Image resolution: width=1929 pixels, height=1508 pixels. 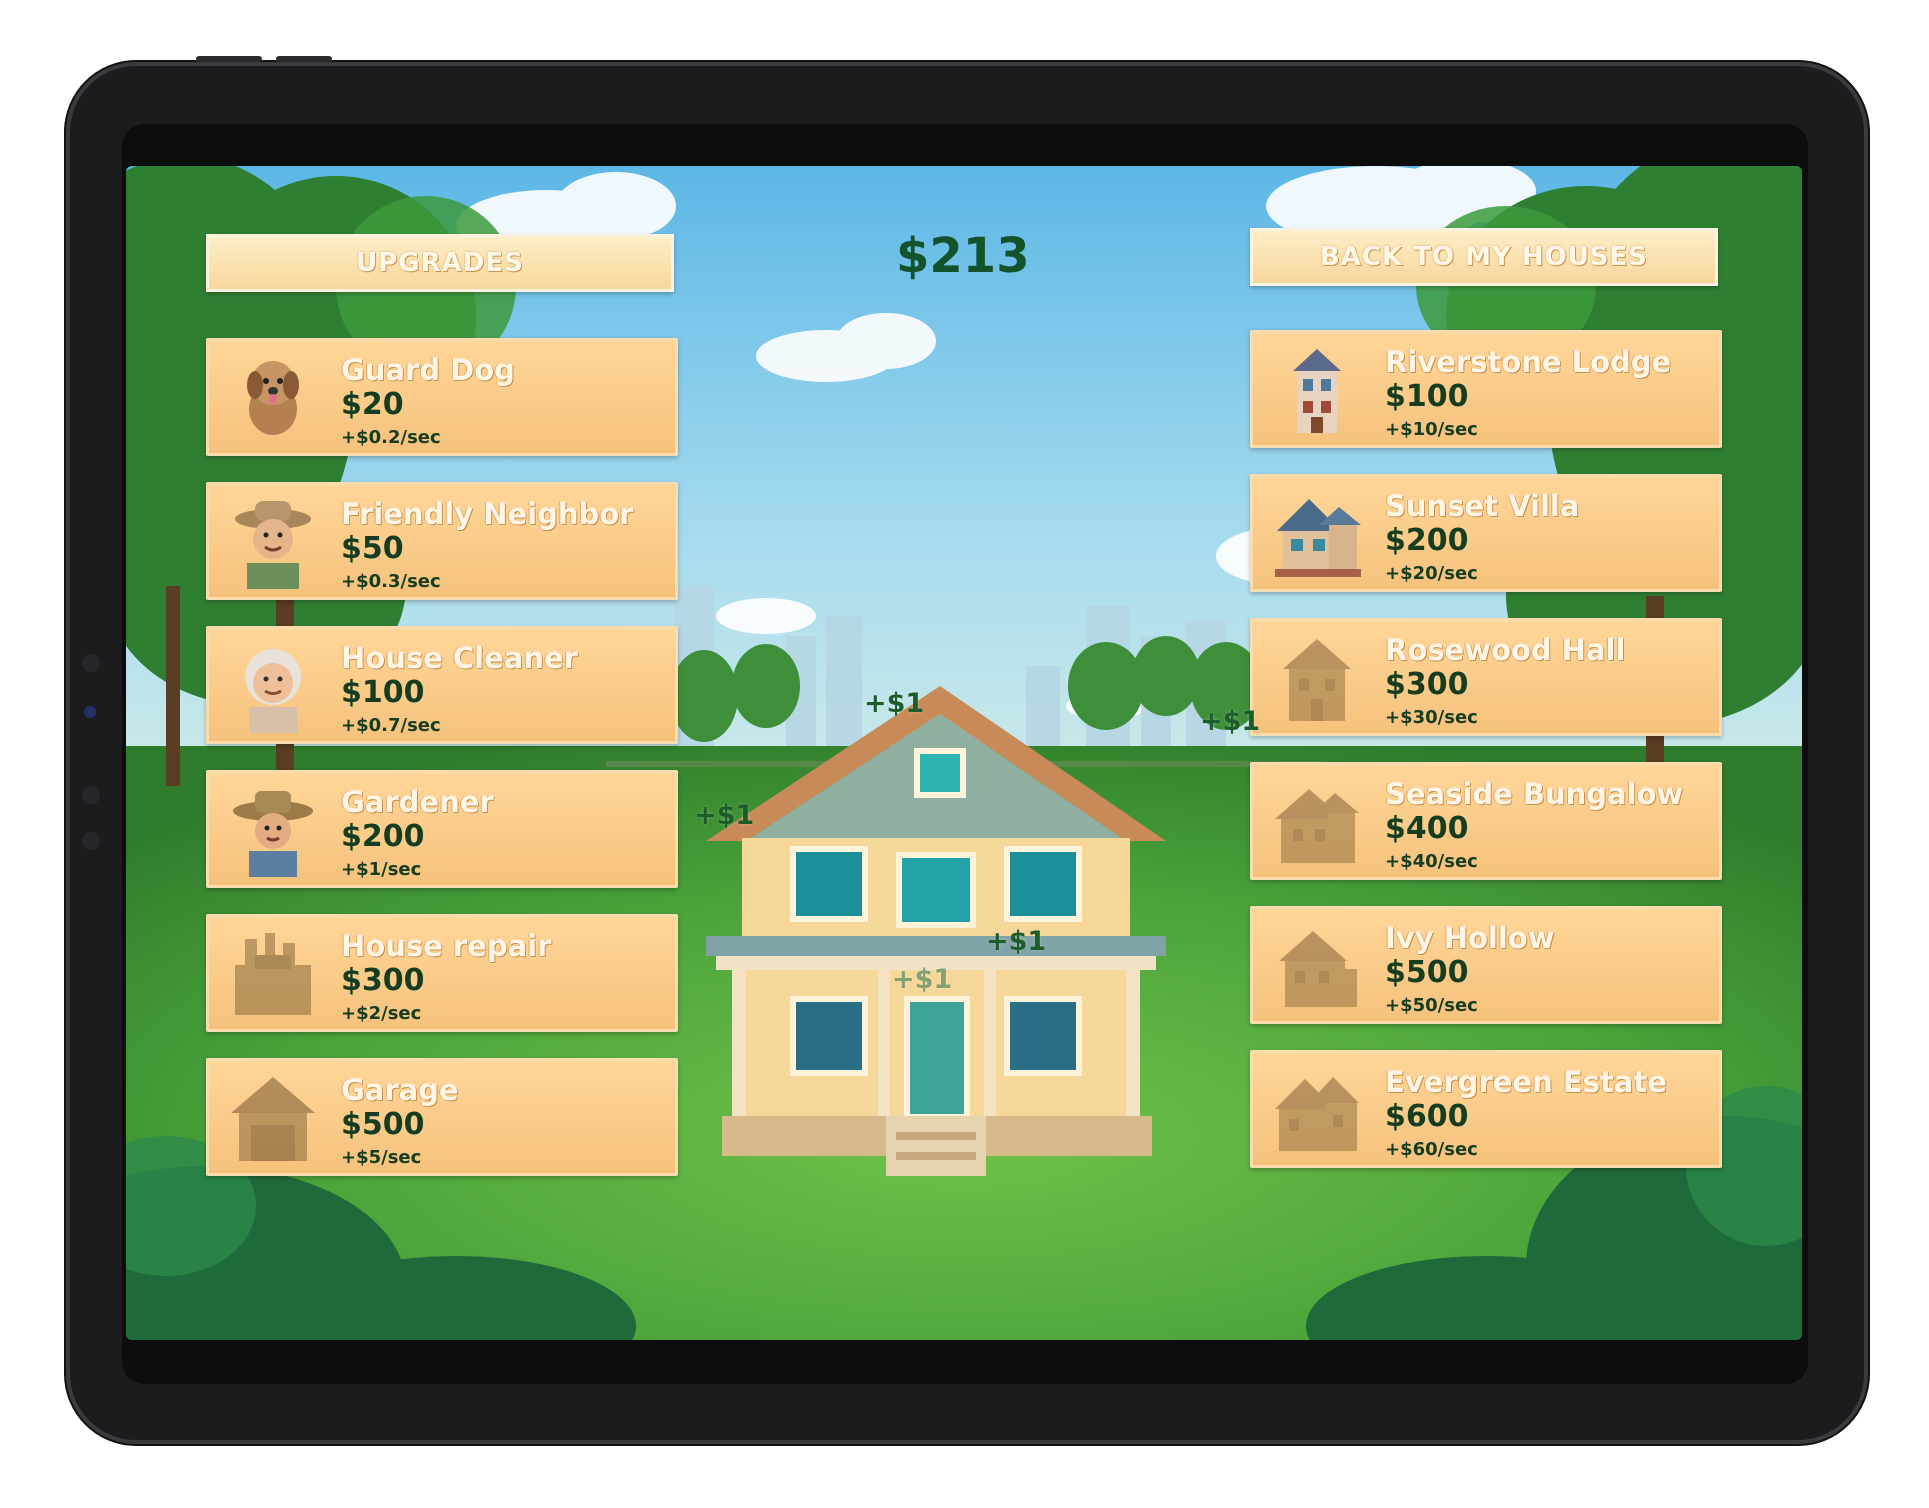 I want to click on house-rate: +$10/sec, so click(x=1431, y=429).